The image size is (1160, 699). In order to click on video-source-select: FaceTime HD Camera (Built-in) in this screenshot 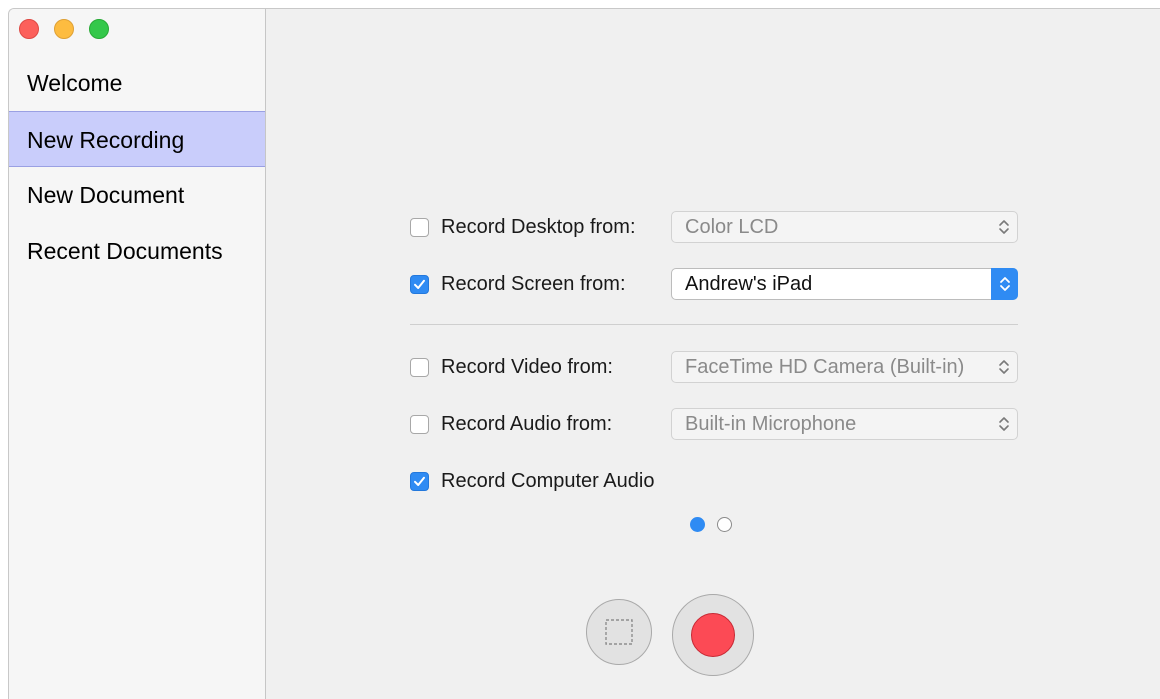, I will do `click(844, 367)`.